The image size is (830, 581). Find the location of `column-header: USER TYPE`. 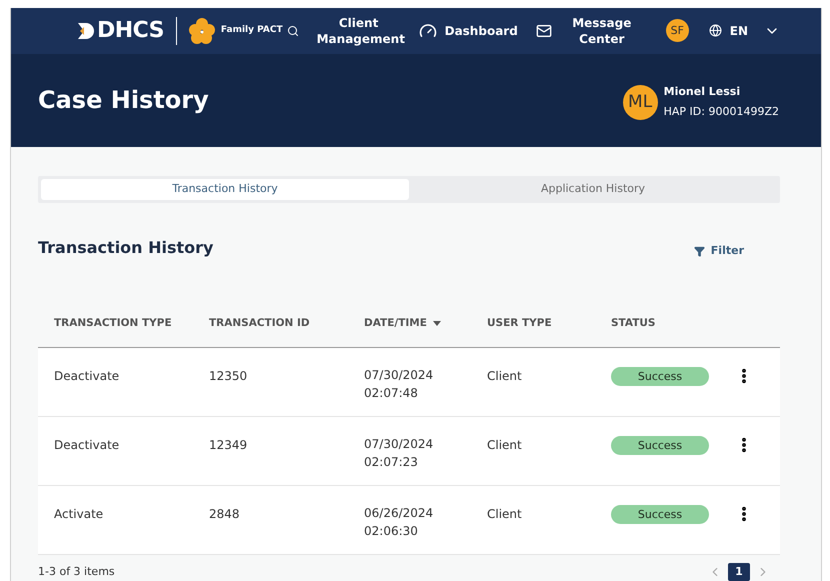

column-header: USER TYPE is located at coordinates (533, 324).